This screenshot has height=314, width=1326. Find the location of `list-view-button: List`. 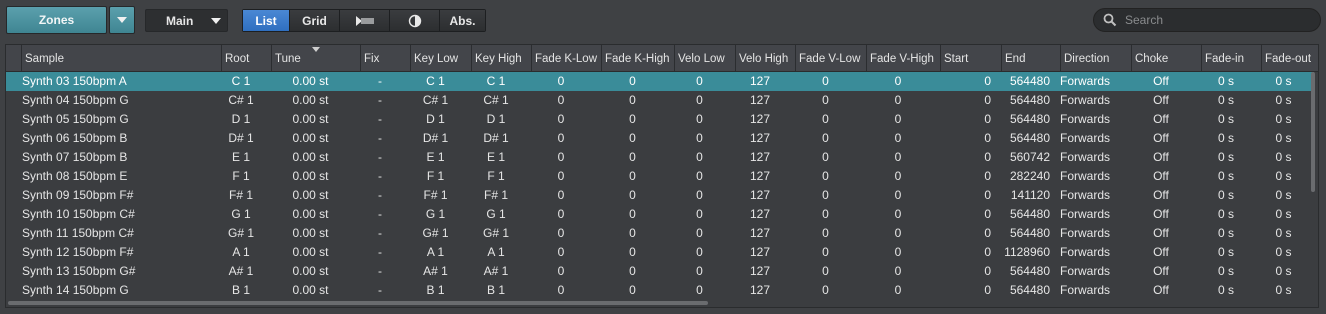

list-view-button: List is located at coordinates (266, 20).